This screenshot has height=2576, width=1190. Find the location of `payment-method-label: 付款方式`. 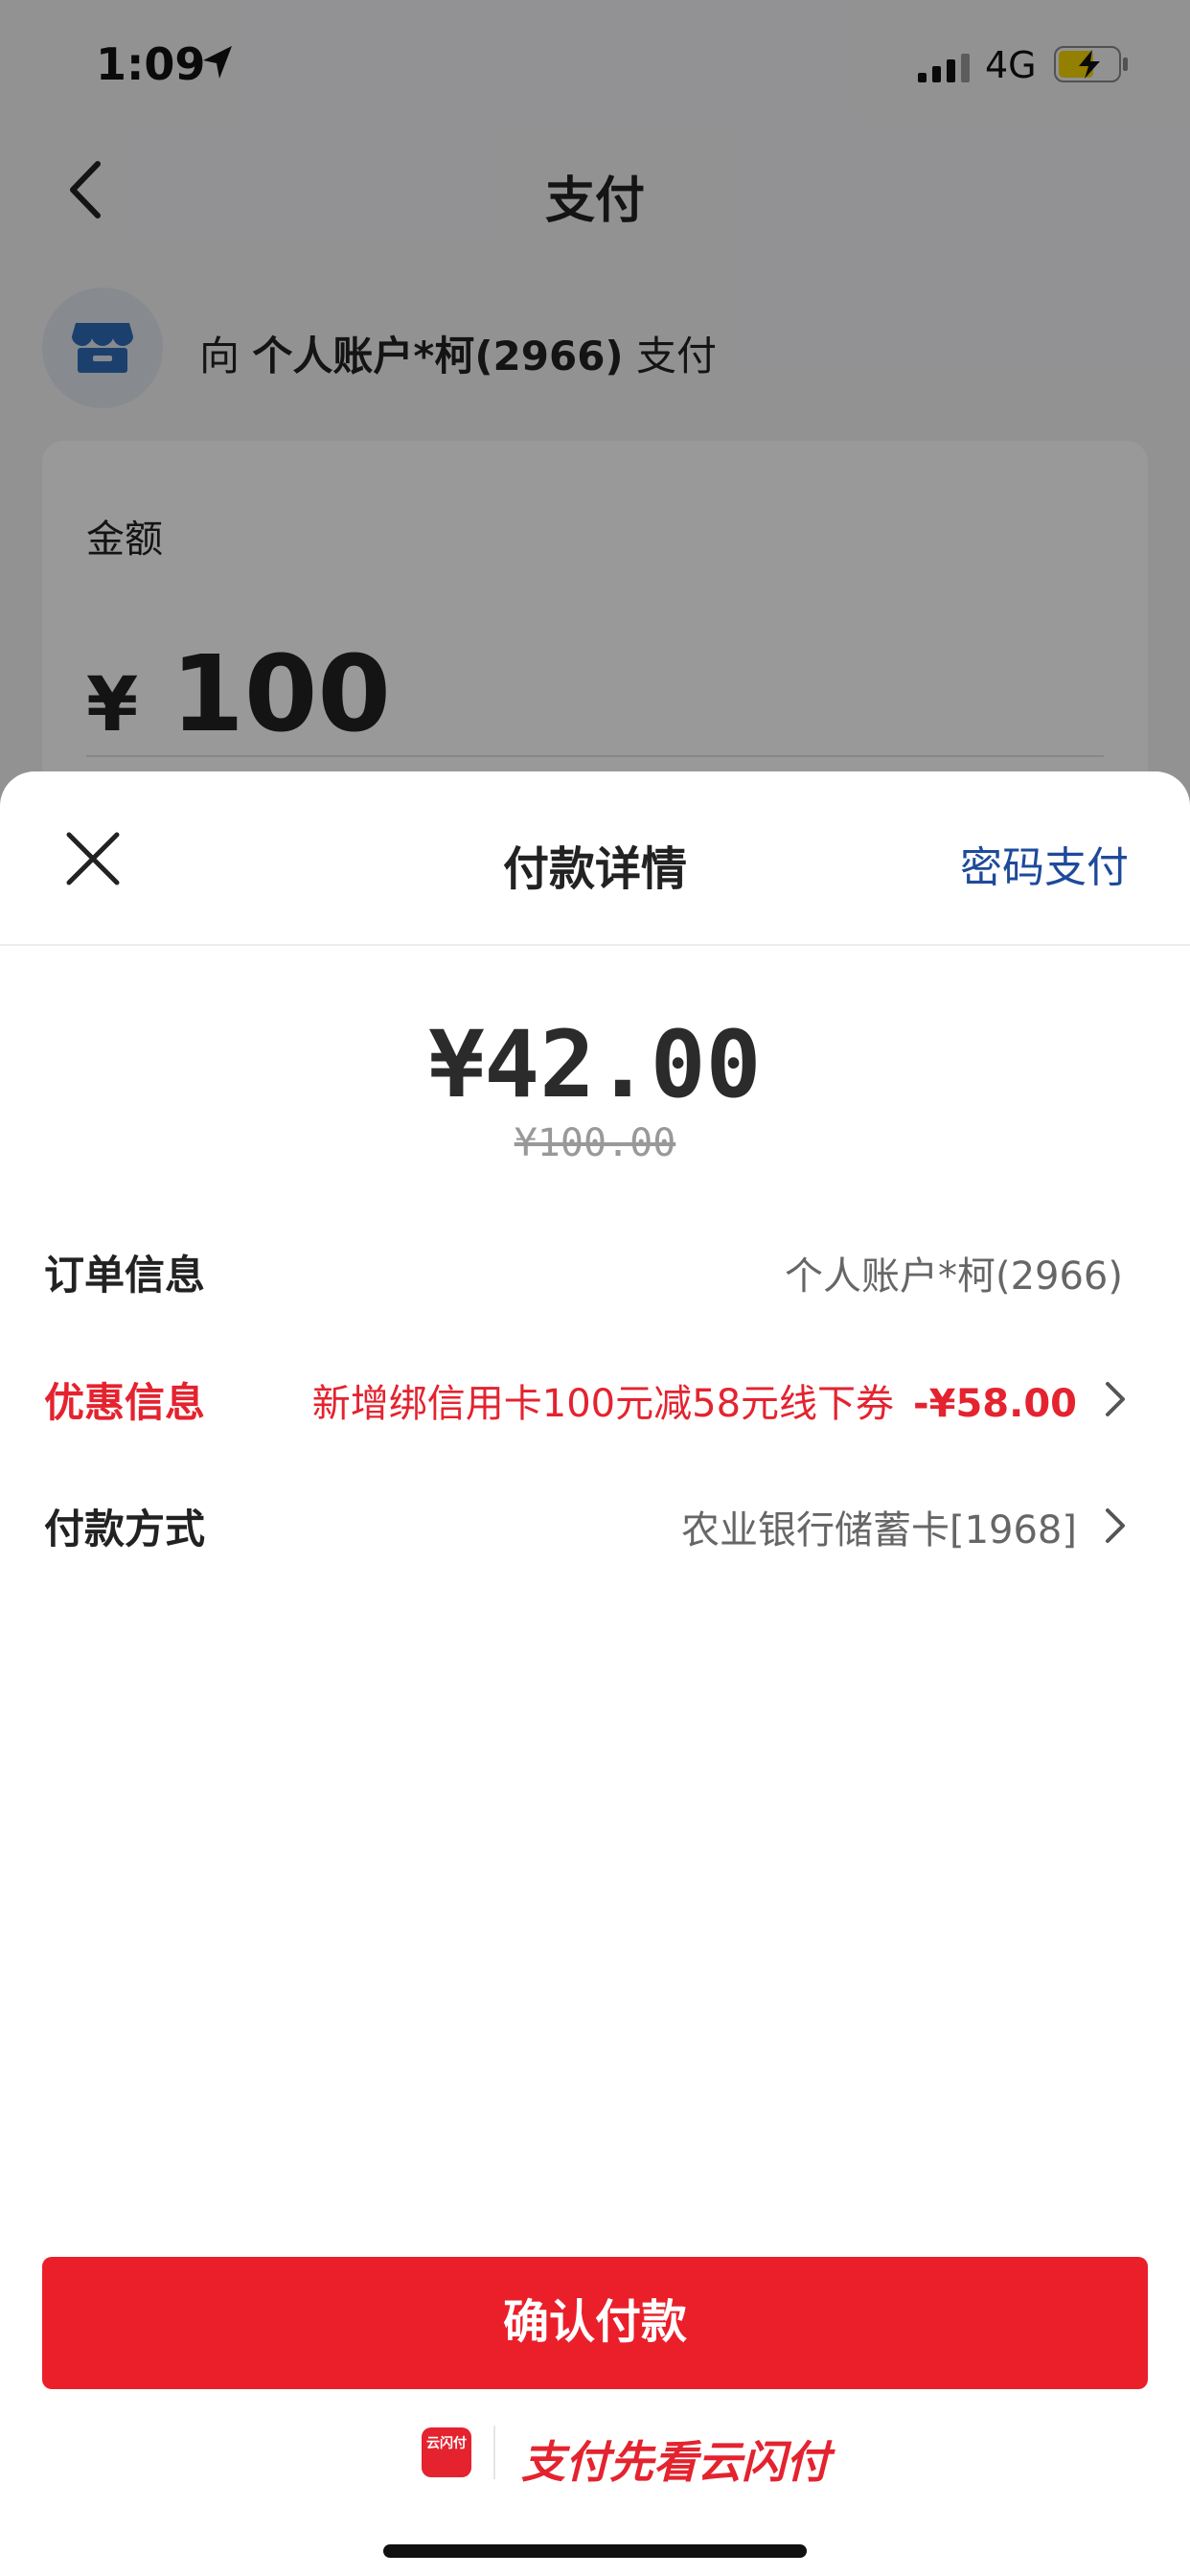

payment-method-label: 付款方式 is located at coordinates (125, 1529).